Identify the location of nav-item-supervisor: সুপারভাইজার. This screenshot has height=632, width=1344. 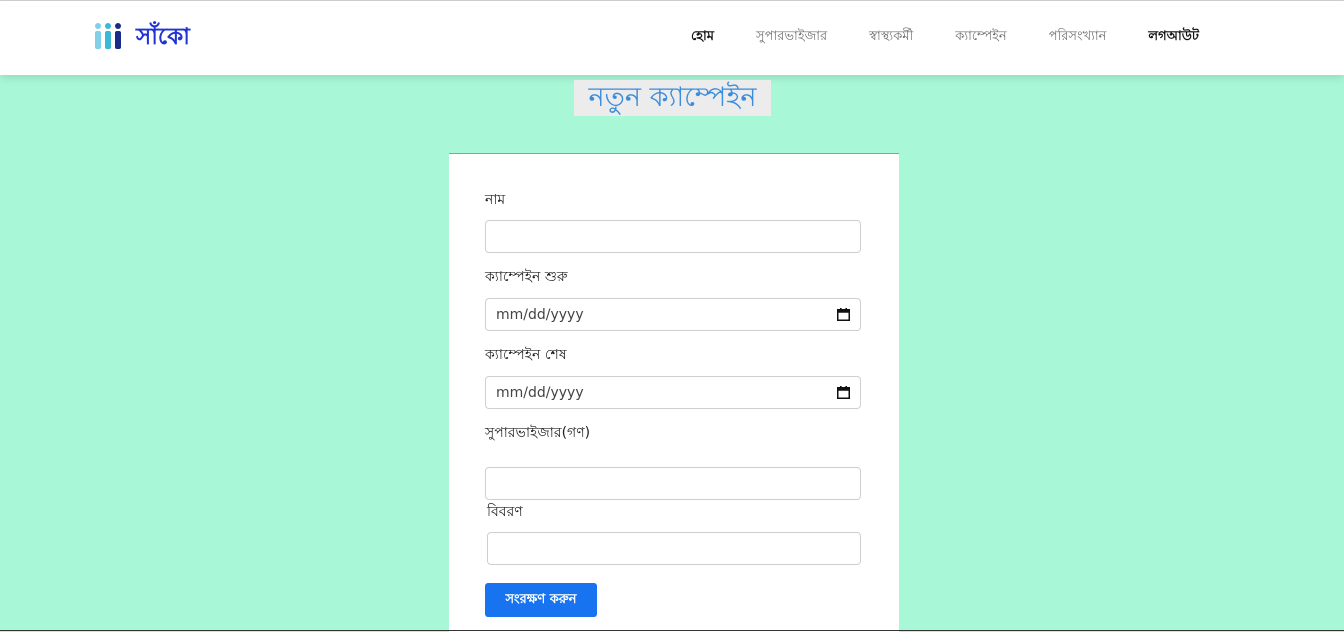
(791, 37).